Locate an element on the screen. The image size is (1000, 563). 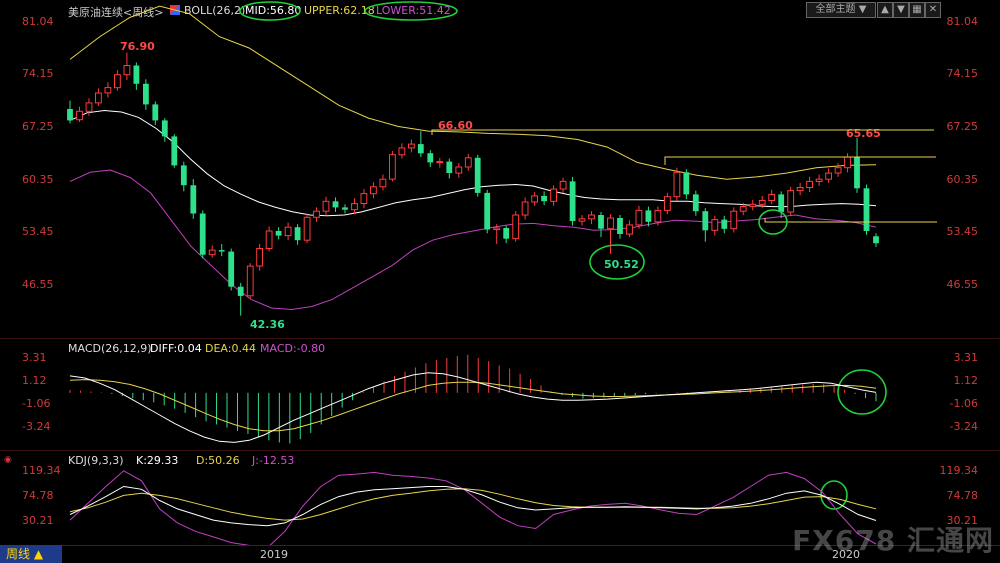
kdj-j-line is located at coordinates (473, 507).